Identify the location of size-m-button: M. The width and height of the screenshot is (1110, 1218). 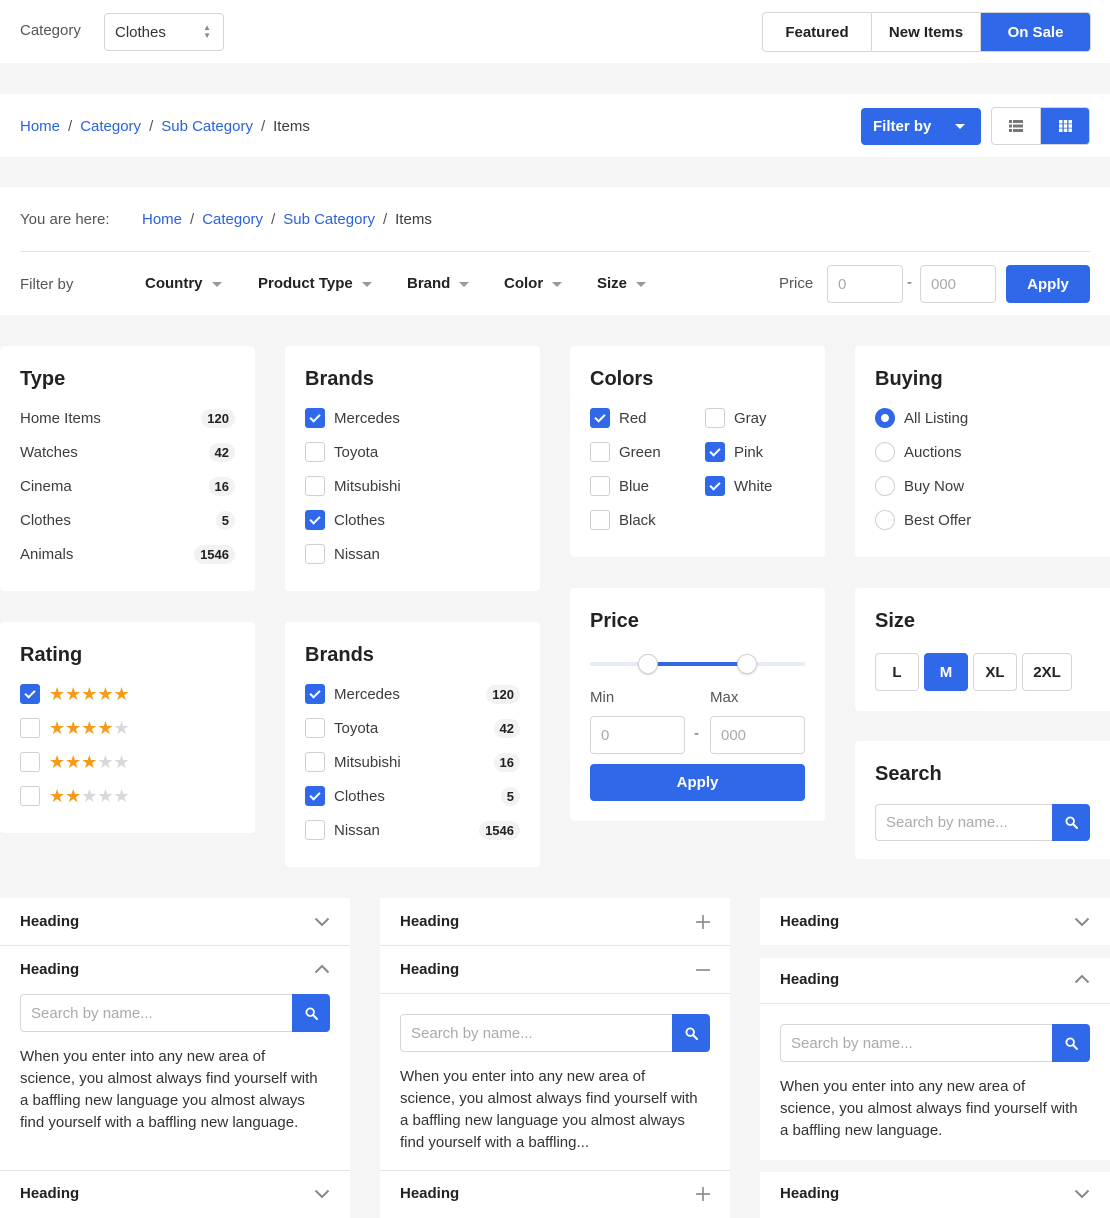
(946, 672).